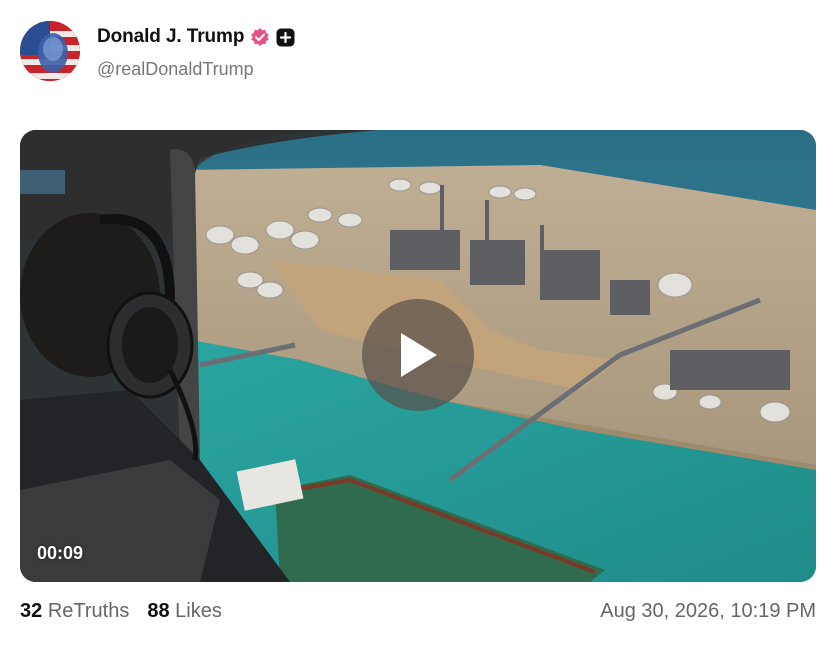 The height and width of the screenshot is (657, 840). Describe the element at coordinates (88, 611) in the screenshot. I see `retruths-label: ReTruths` at that location.